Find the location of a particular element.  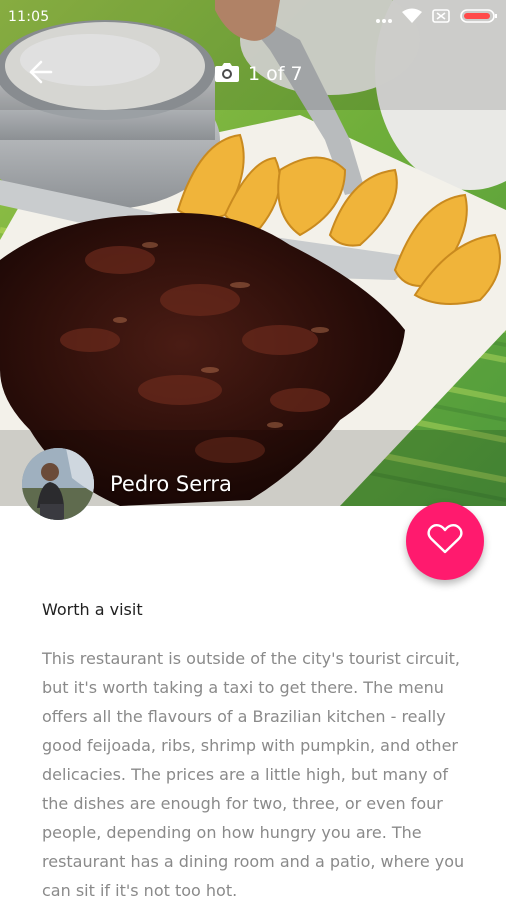

status-time: 11:05 is located at coordinates (29, 17).